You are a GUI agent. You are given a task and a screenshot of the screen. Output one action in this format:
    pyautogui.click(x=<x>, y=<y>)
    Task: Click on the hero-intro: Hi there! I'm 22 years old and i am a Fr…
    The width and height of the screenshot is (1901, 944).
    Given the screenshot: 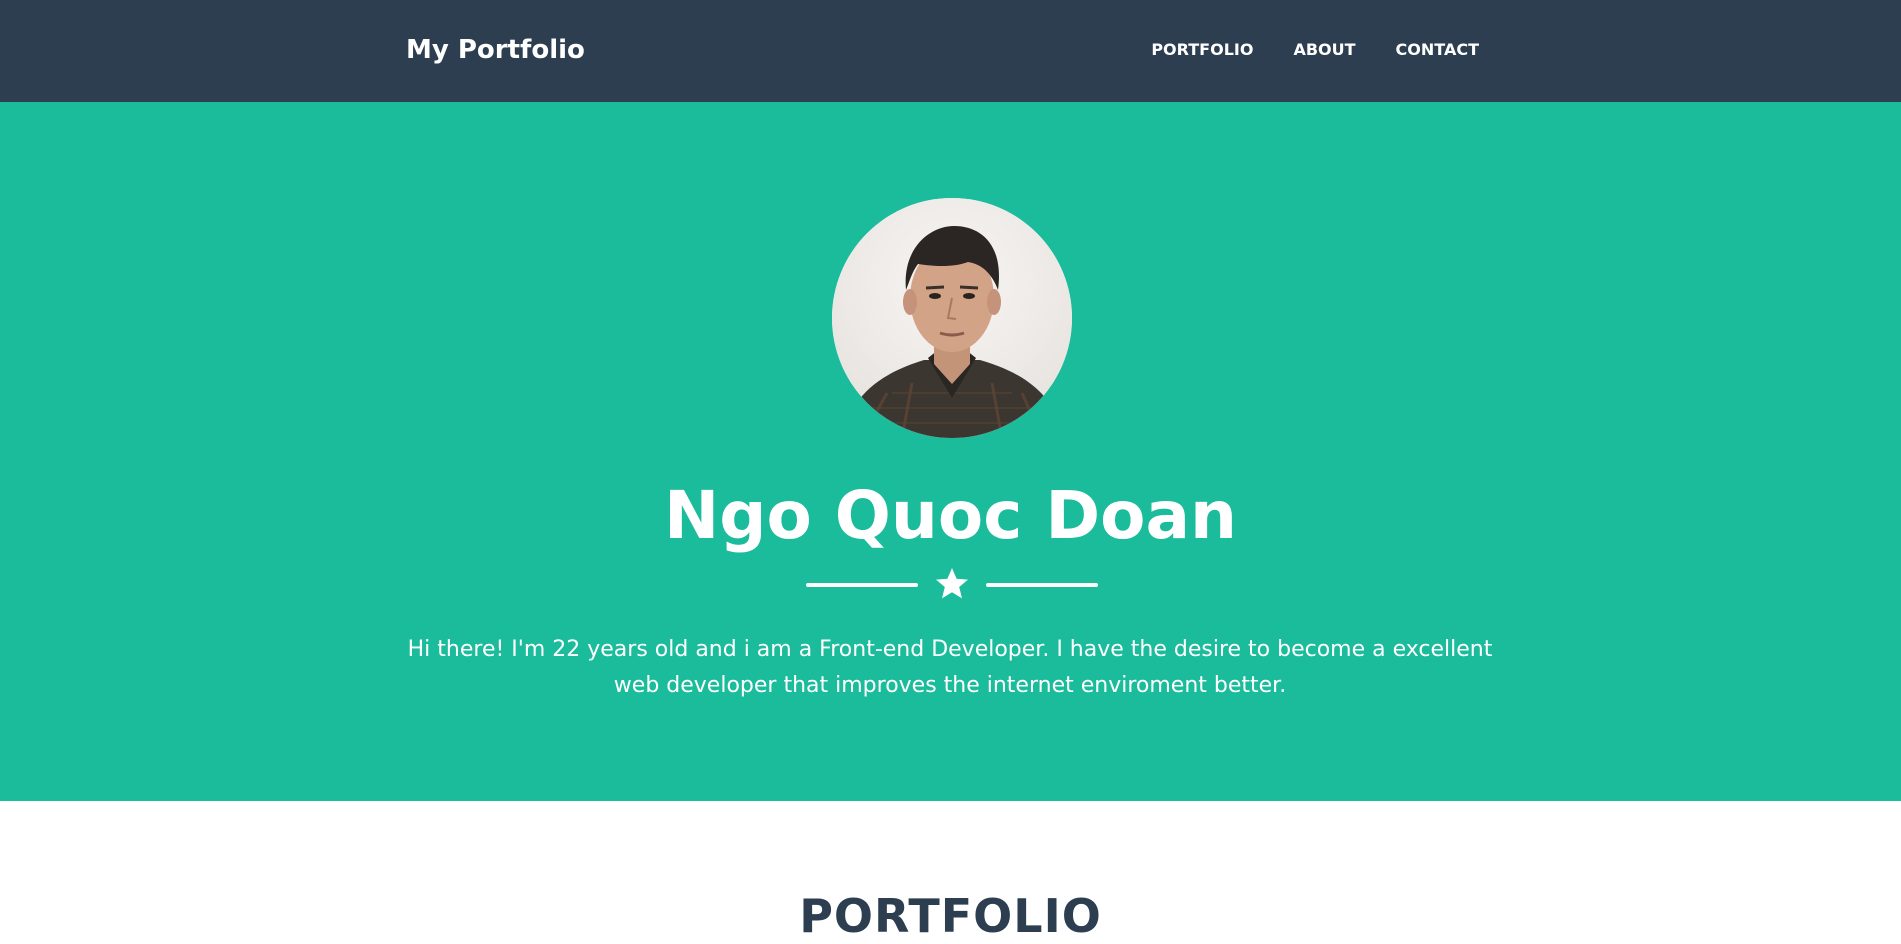 What is the action you would take?
    pyautogui.click(x=950, y=667)
    